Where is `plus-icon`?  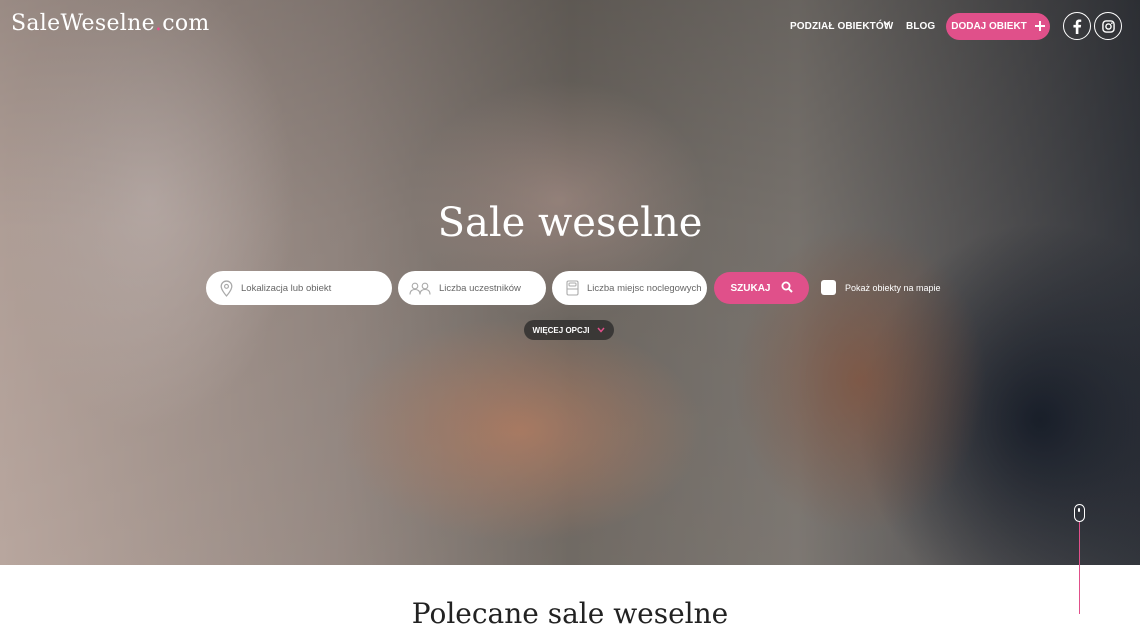 plus-icon is located at coordinates (1039, 26).